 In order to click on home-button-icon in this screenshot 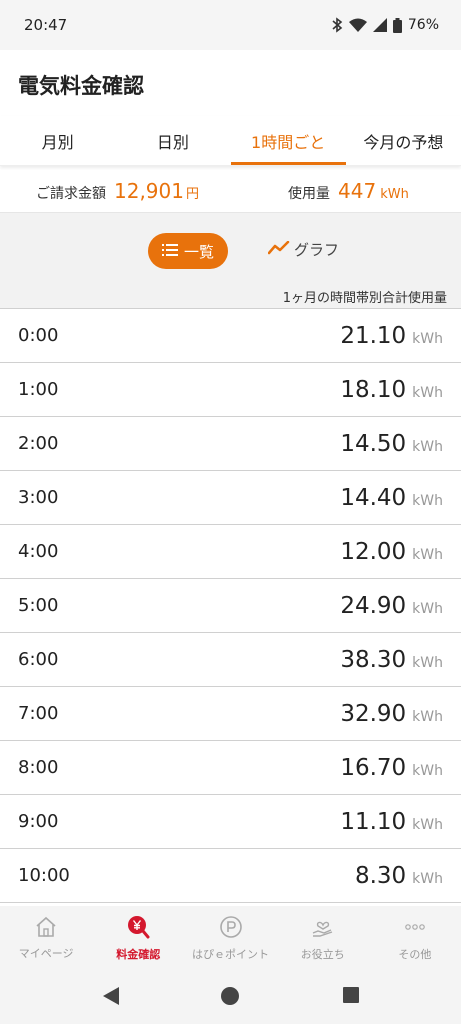, I will do `click(230, 998)`.